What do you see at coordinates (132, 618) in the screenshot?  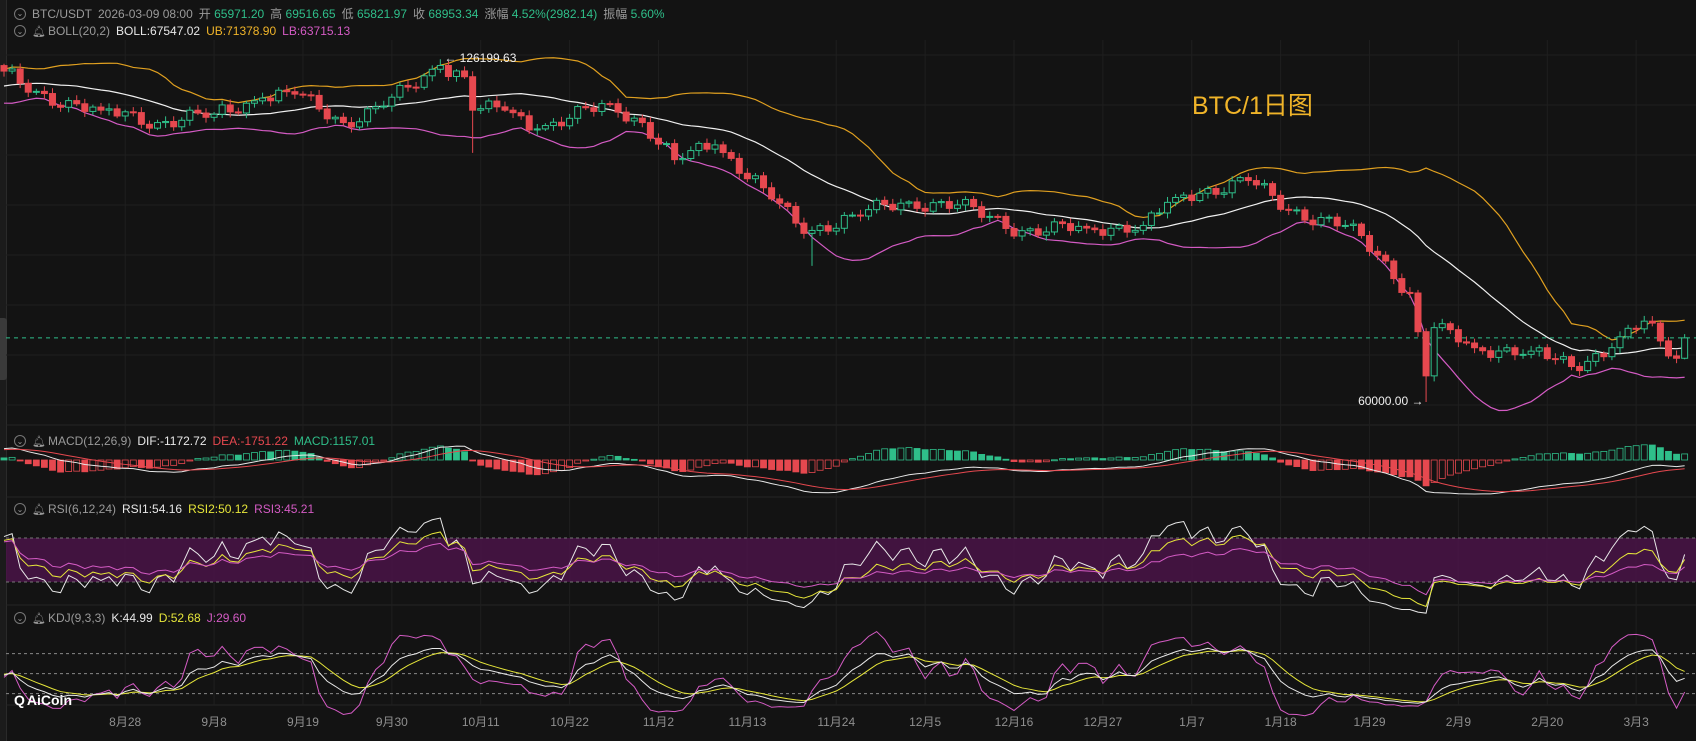 I see `kdj-k: K:44.99` at bounding box center [132, 618].